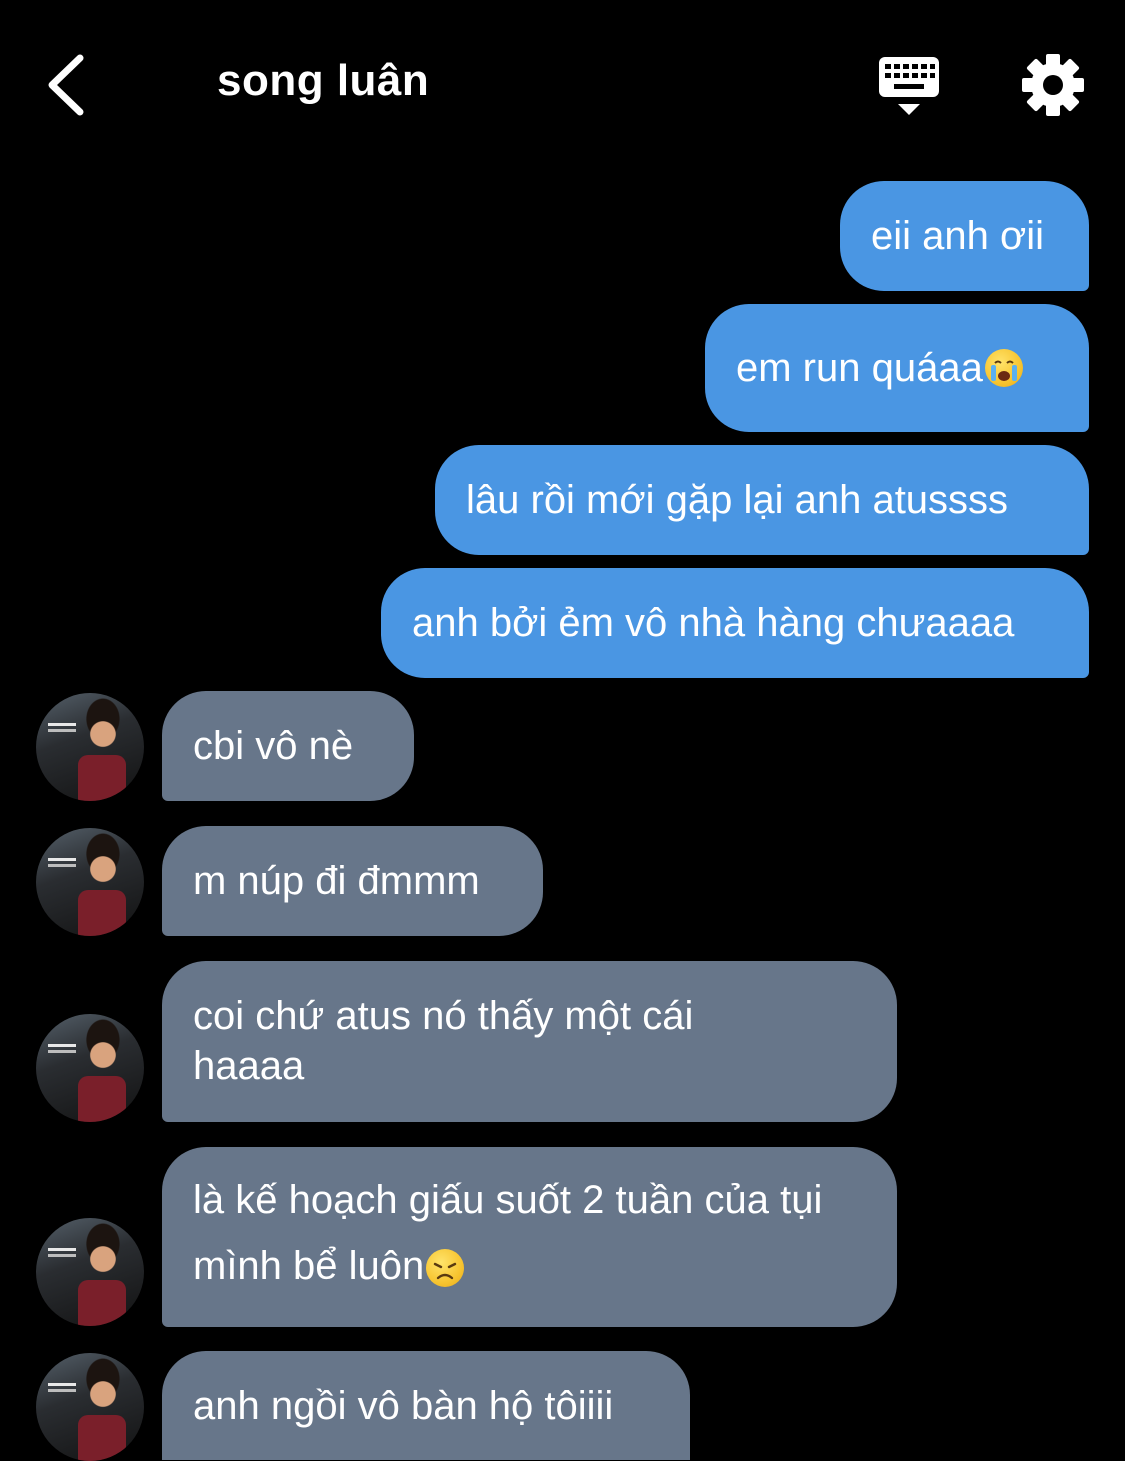 Image resolution: width=1125 pixels, height=1461 pixels. Describe the element at coordinates (403, 1405) in the screenshot. I see `message-text: anh ngồi vô bàn hộ tôiiii` at that location.